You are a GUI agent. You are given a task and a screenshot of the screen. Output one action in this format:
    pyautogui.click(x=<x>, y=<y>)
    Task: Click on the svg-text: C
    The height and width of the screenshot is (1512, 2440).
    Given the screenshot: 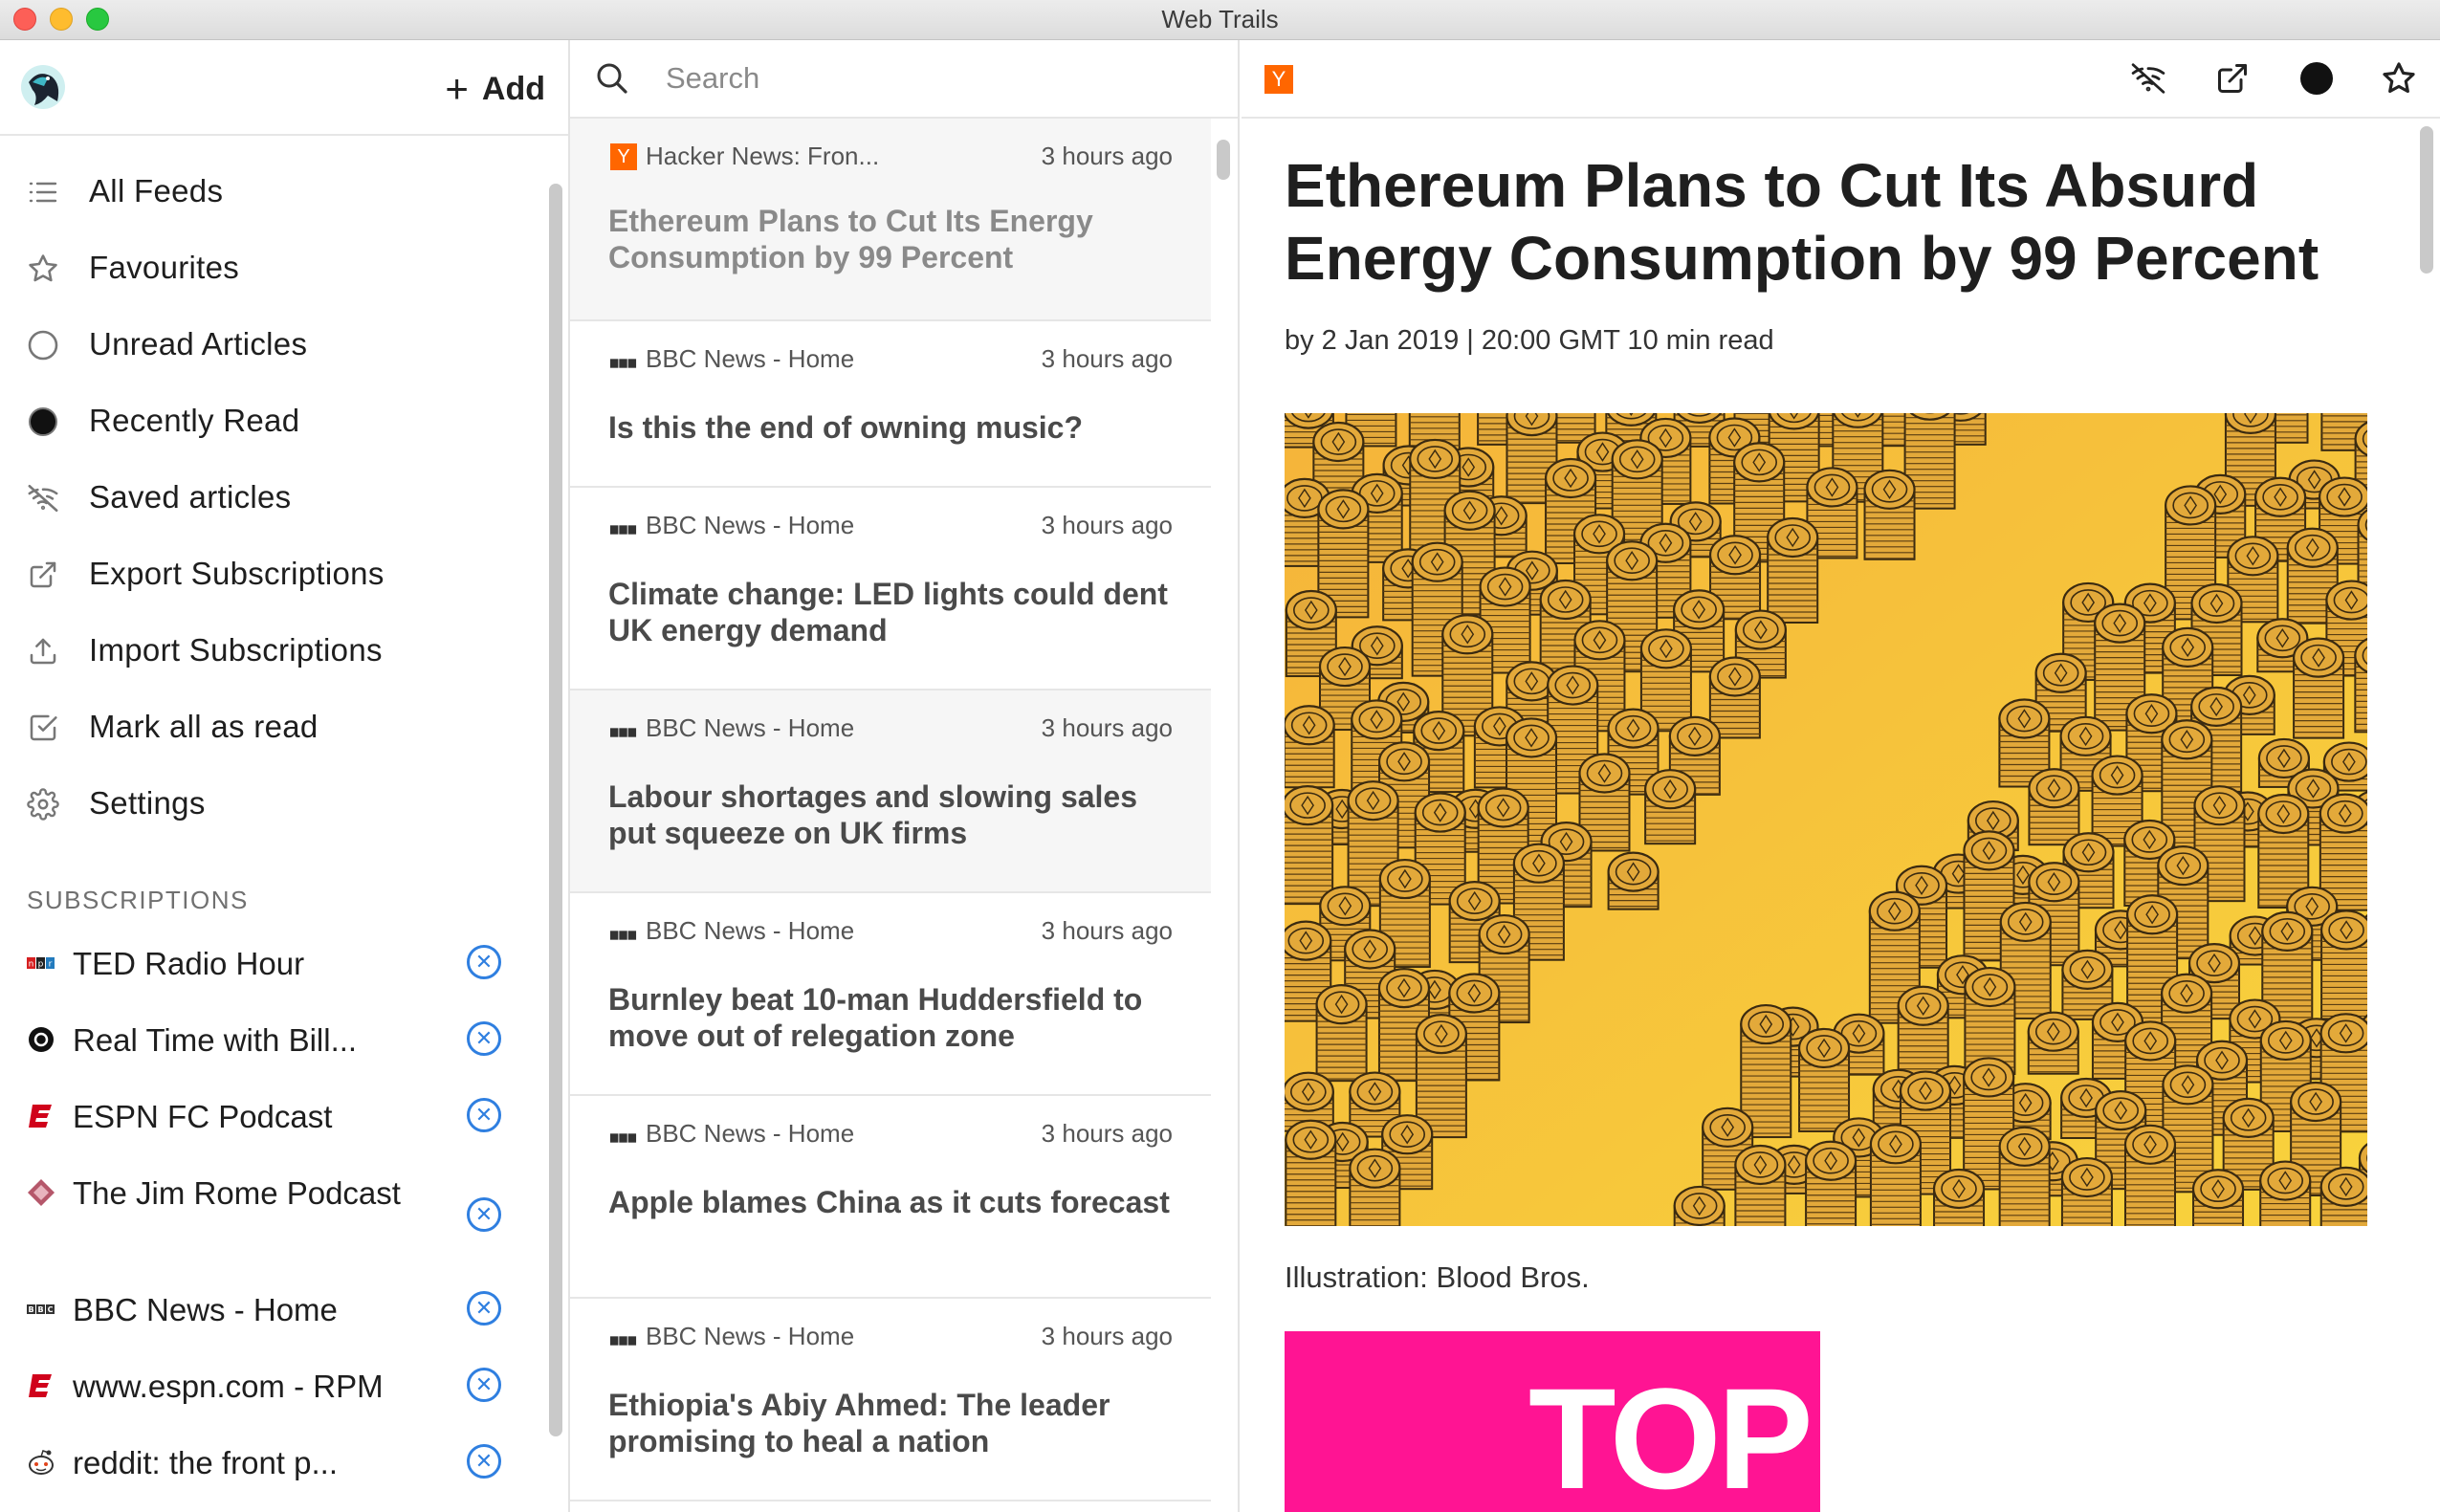 What is the action you would take?
    pyautogui.click(x=51, y=1309)
    